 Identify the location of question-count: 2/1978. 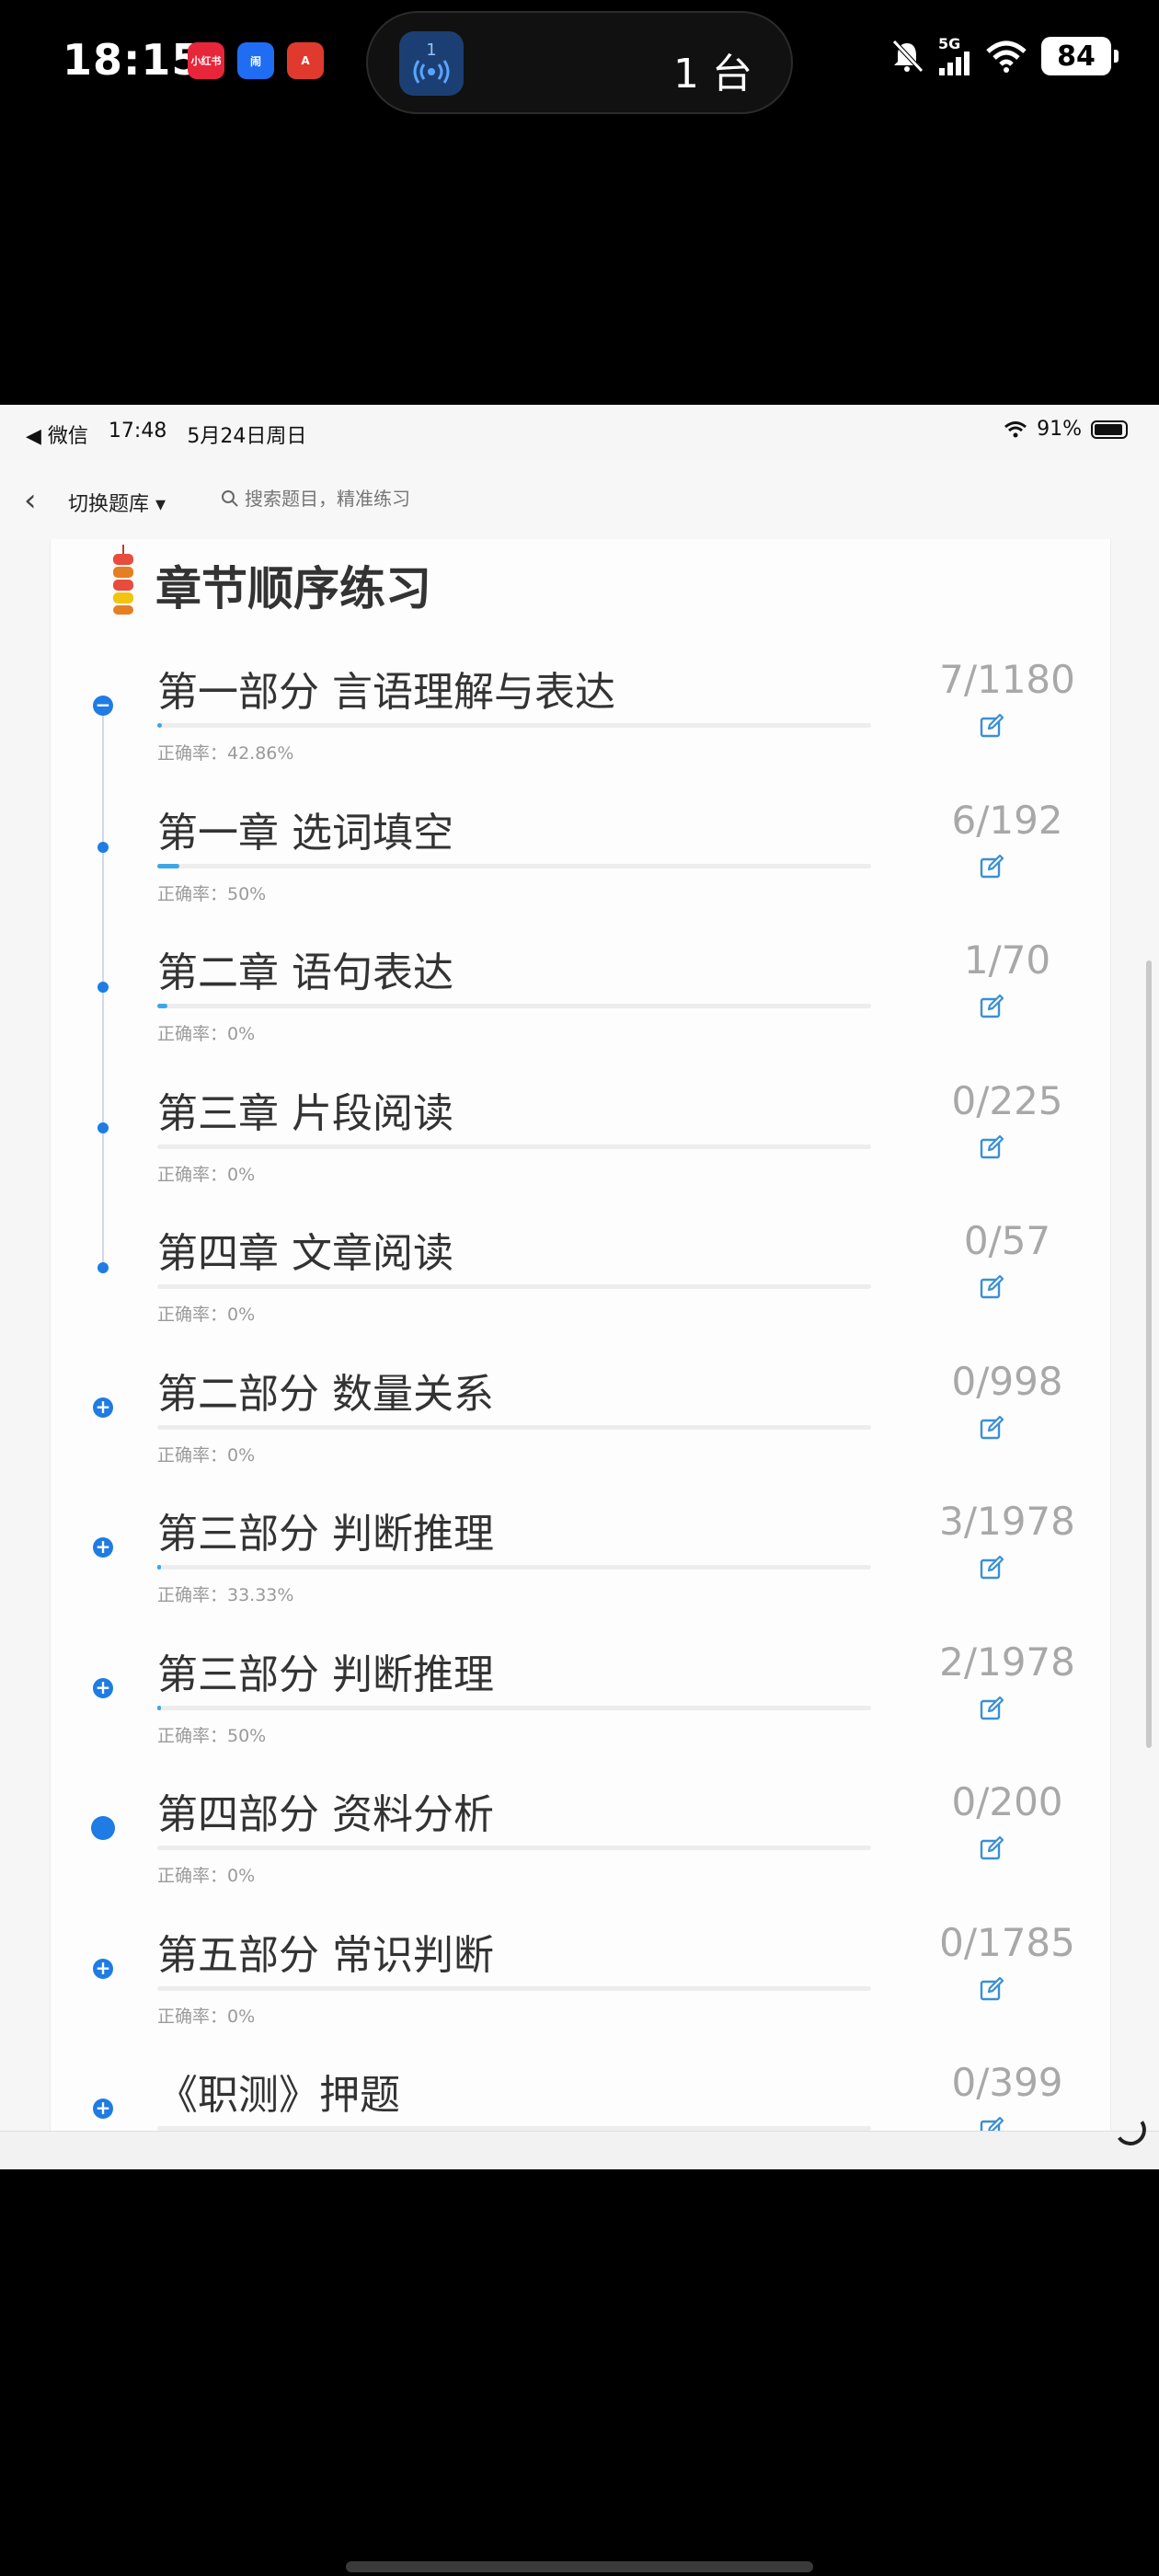
(1007, 1662).